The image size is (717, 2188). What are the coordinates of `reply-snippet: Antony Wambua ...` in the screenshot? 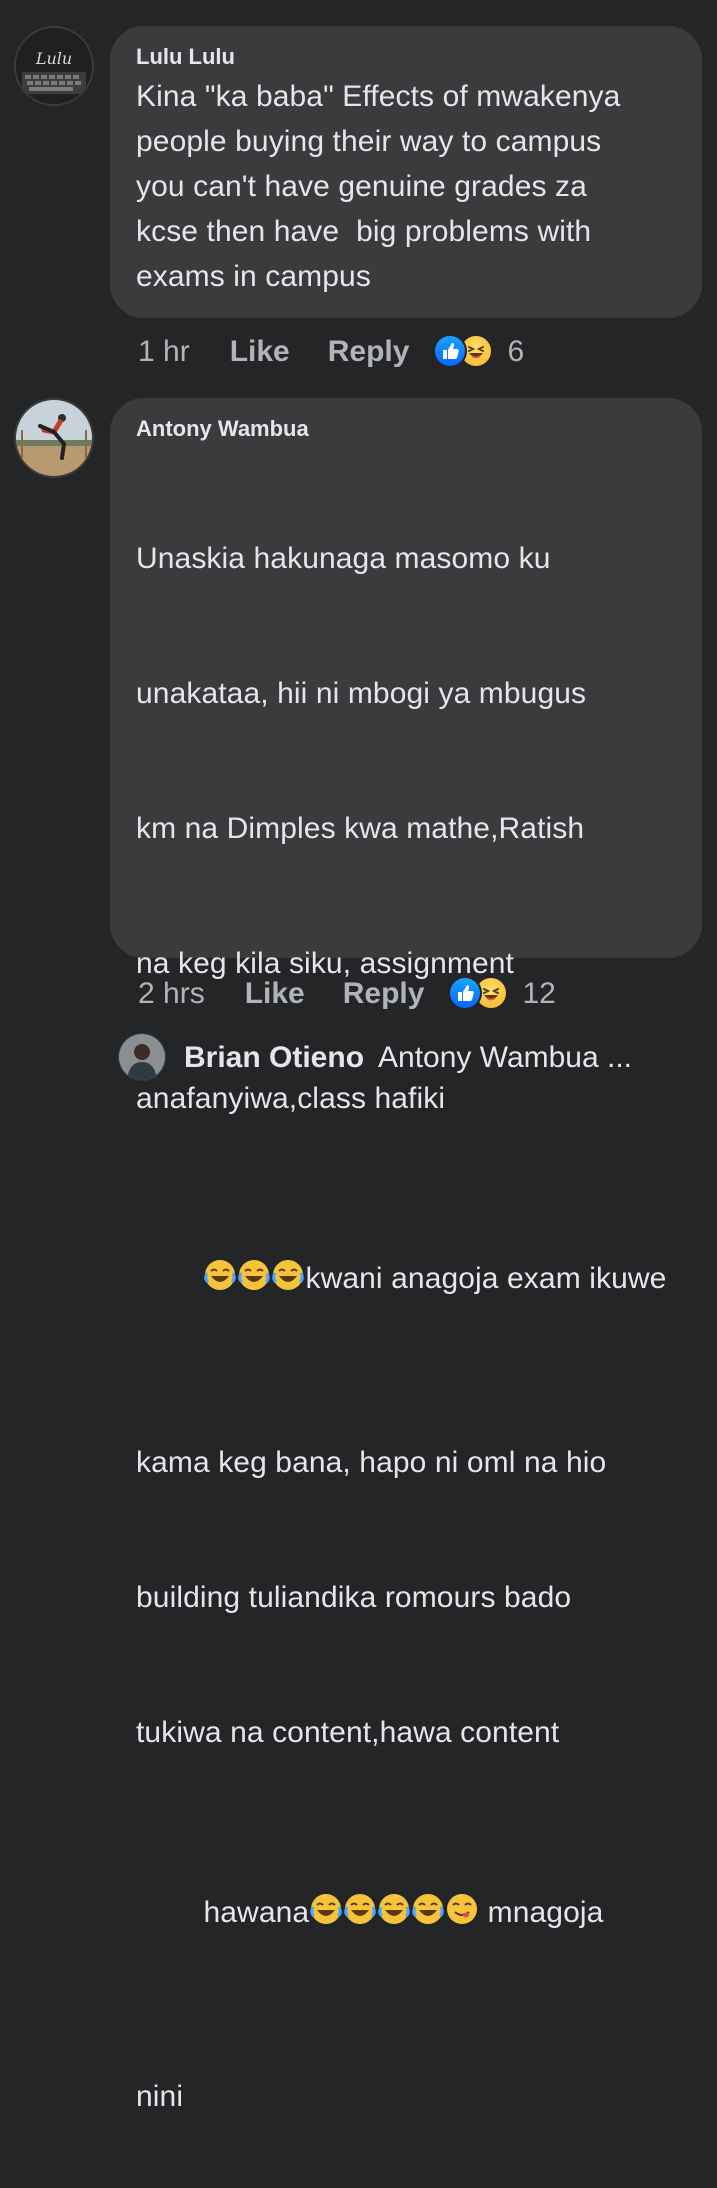 It's located at (505, 1058).